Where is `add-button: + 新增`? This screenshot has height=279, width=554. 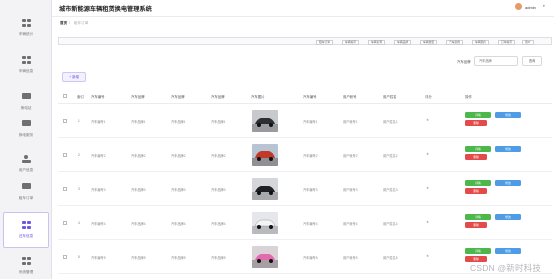 add-button: + 新增 is located at coordinates (74, 77).